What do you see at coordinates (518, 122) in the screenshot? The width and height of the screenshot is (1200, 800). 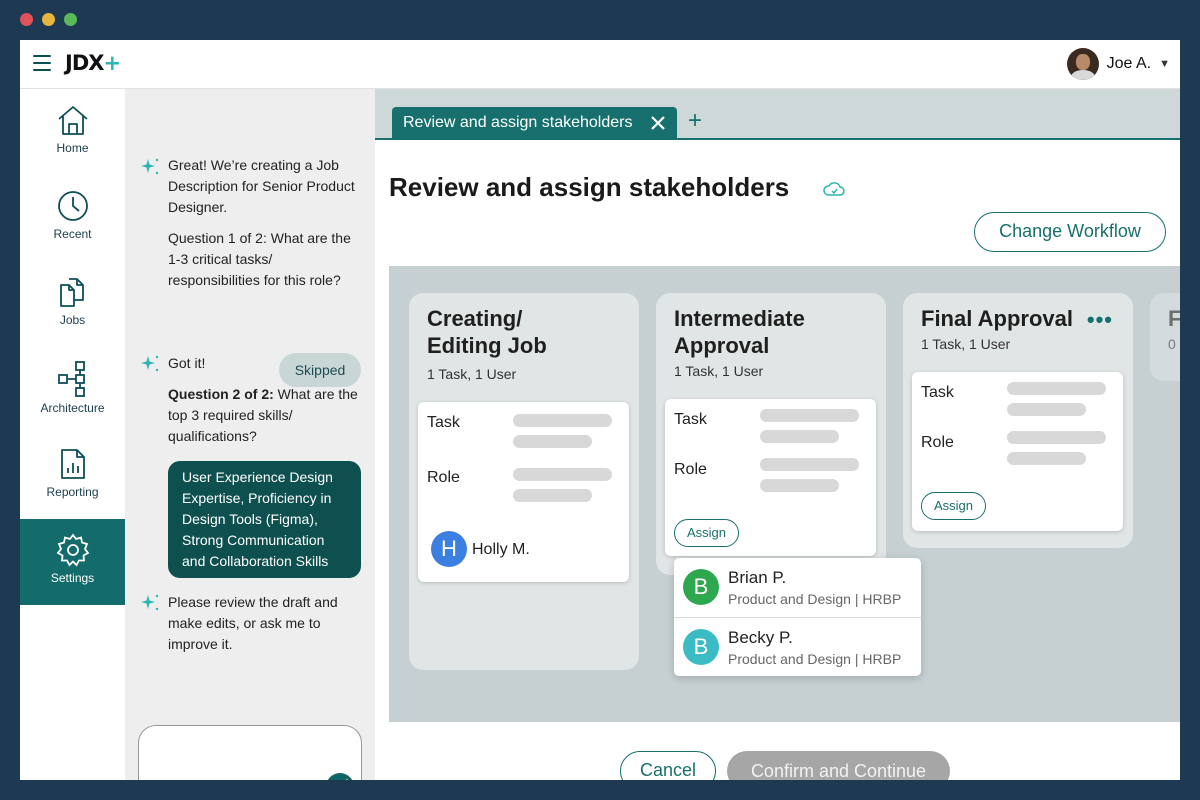 I see `tab-label: Review and assign stakeholders` at bounding box center [518, 122].